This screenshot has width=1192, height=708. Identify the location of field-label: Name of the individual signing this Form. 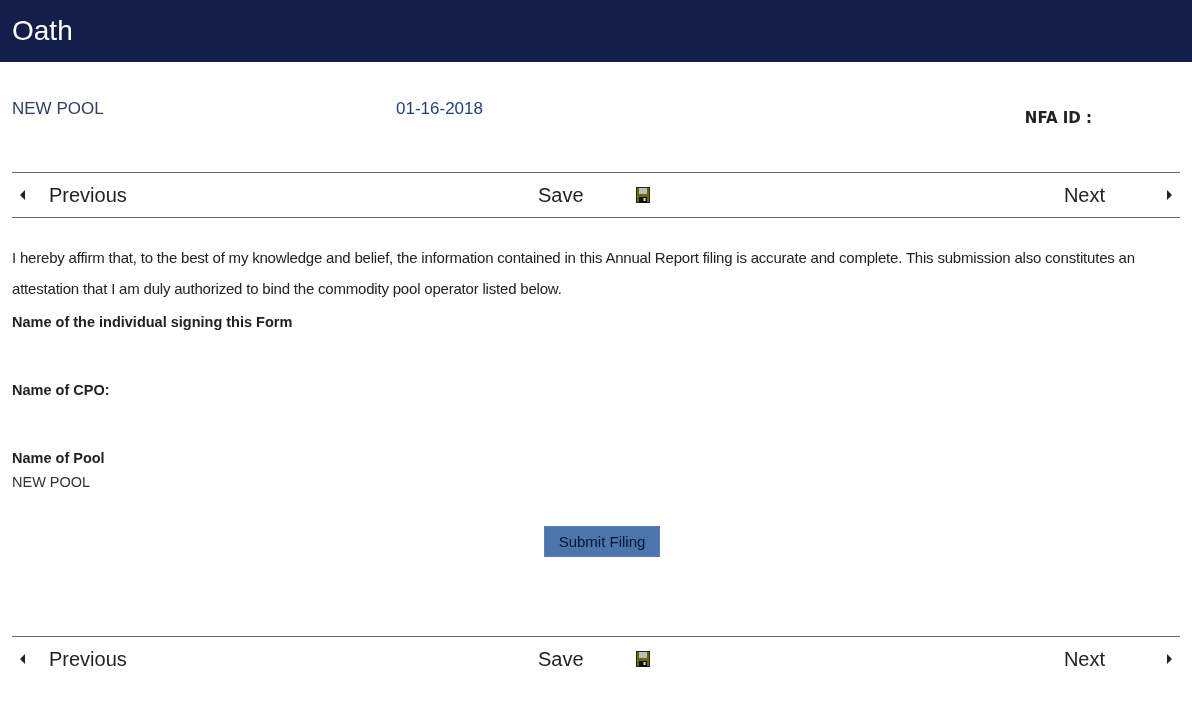
(153, 322).